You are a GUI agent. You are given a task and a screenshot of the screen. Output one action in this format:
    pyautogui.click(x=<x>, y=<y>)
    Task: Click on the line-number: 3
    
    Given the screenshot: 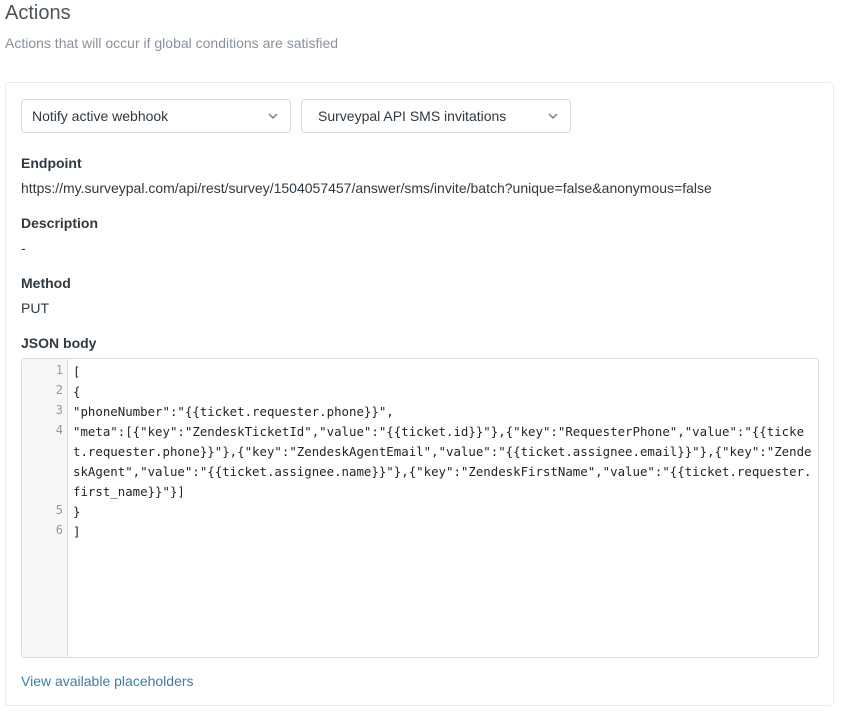 What is the action you would take?
    pyautogui.click(x=59, y=410)
    